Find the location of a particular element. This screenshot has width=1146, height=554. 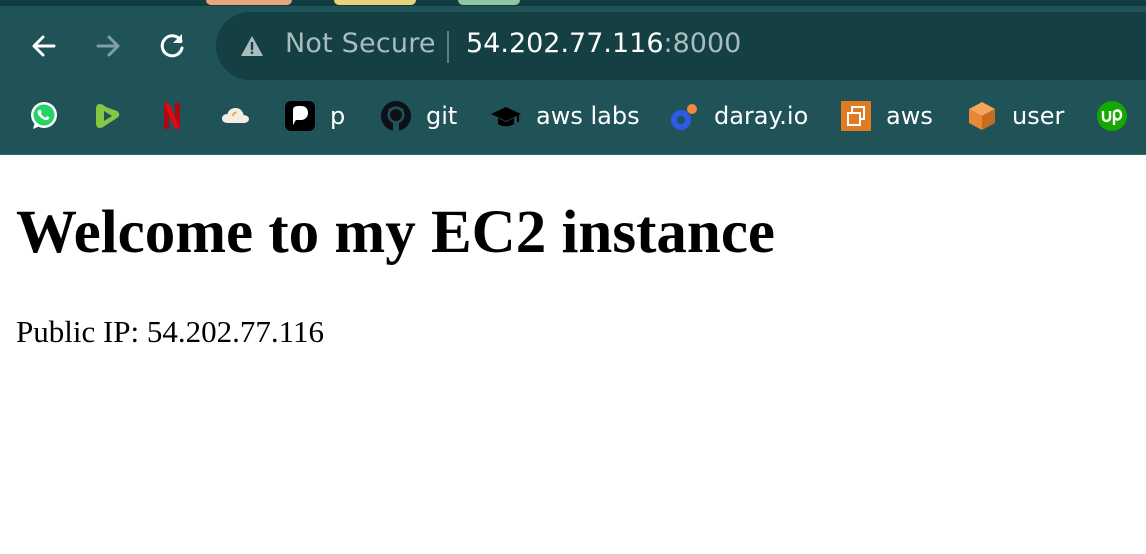

p-app-icon is located at coordinates (300, 116).